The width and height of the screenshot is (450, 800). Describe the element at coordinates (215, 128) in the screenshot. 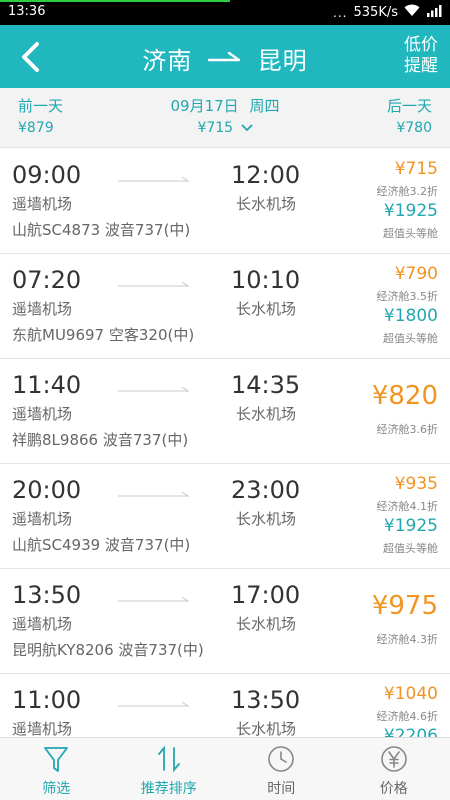

I see `current-day-price: ¥715` at that location.